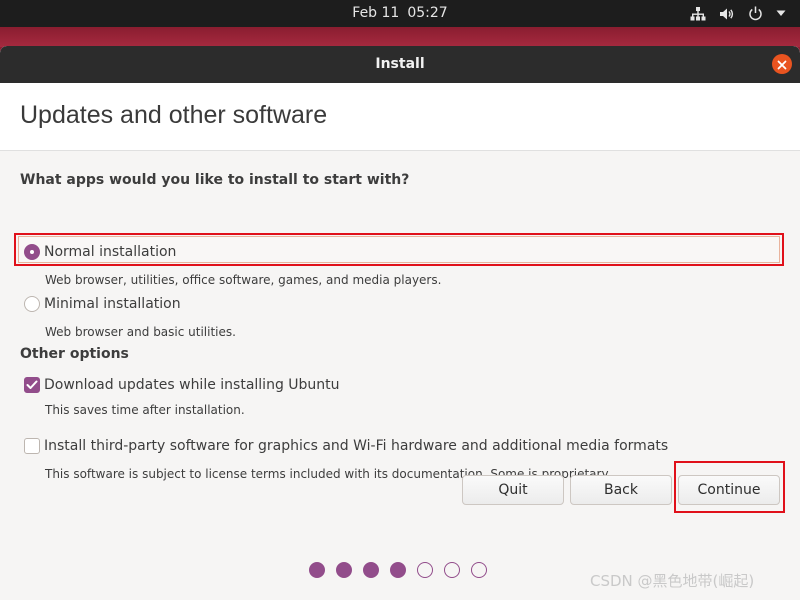  Describe the element at coordinates (140, 332) in the screenshot. I see `minimal-installation-description: Web browser and basic utilities.` at that location.